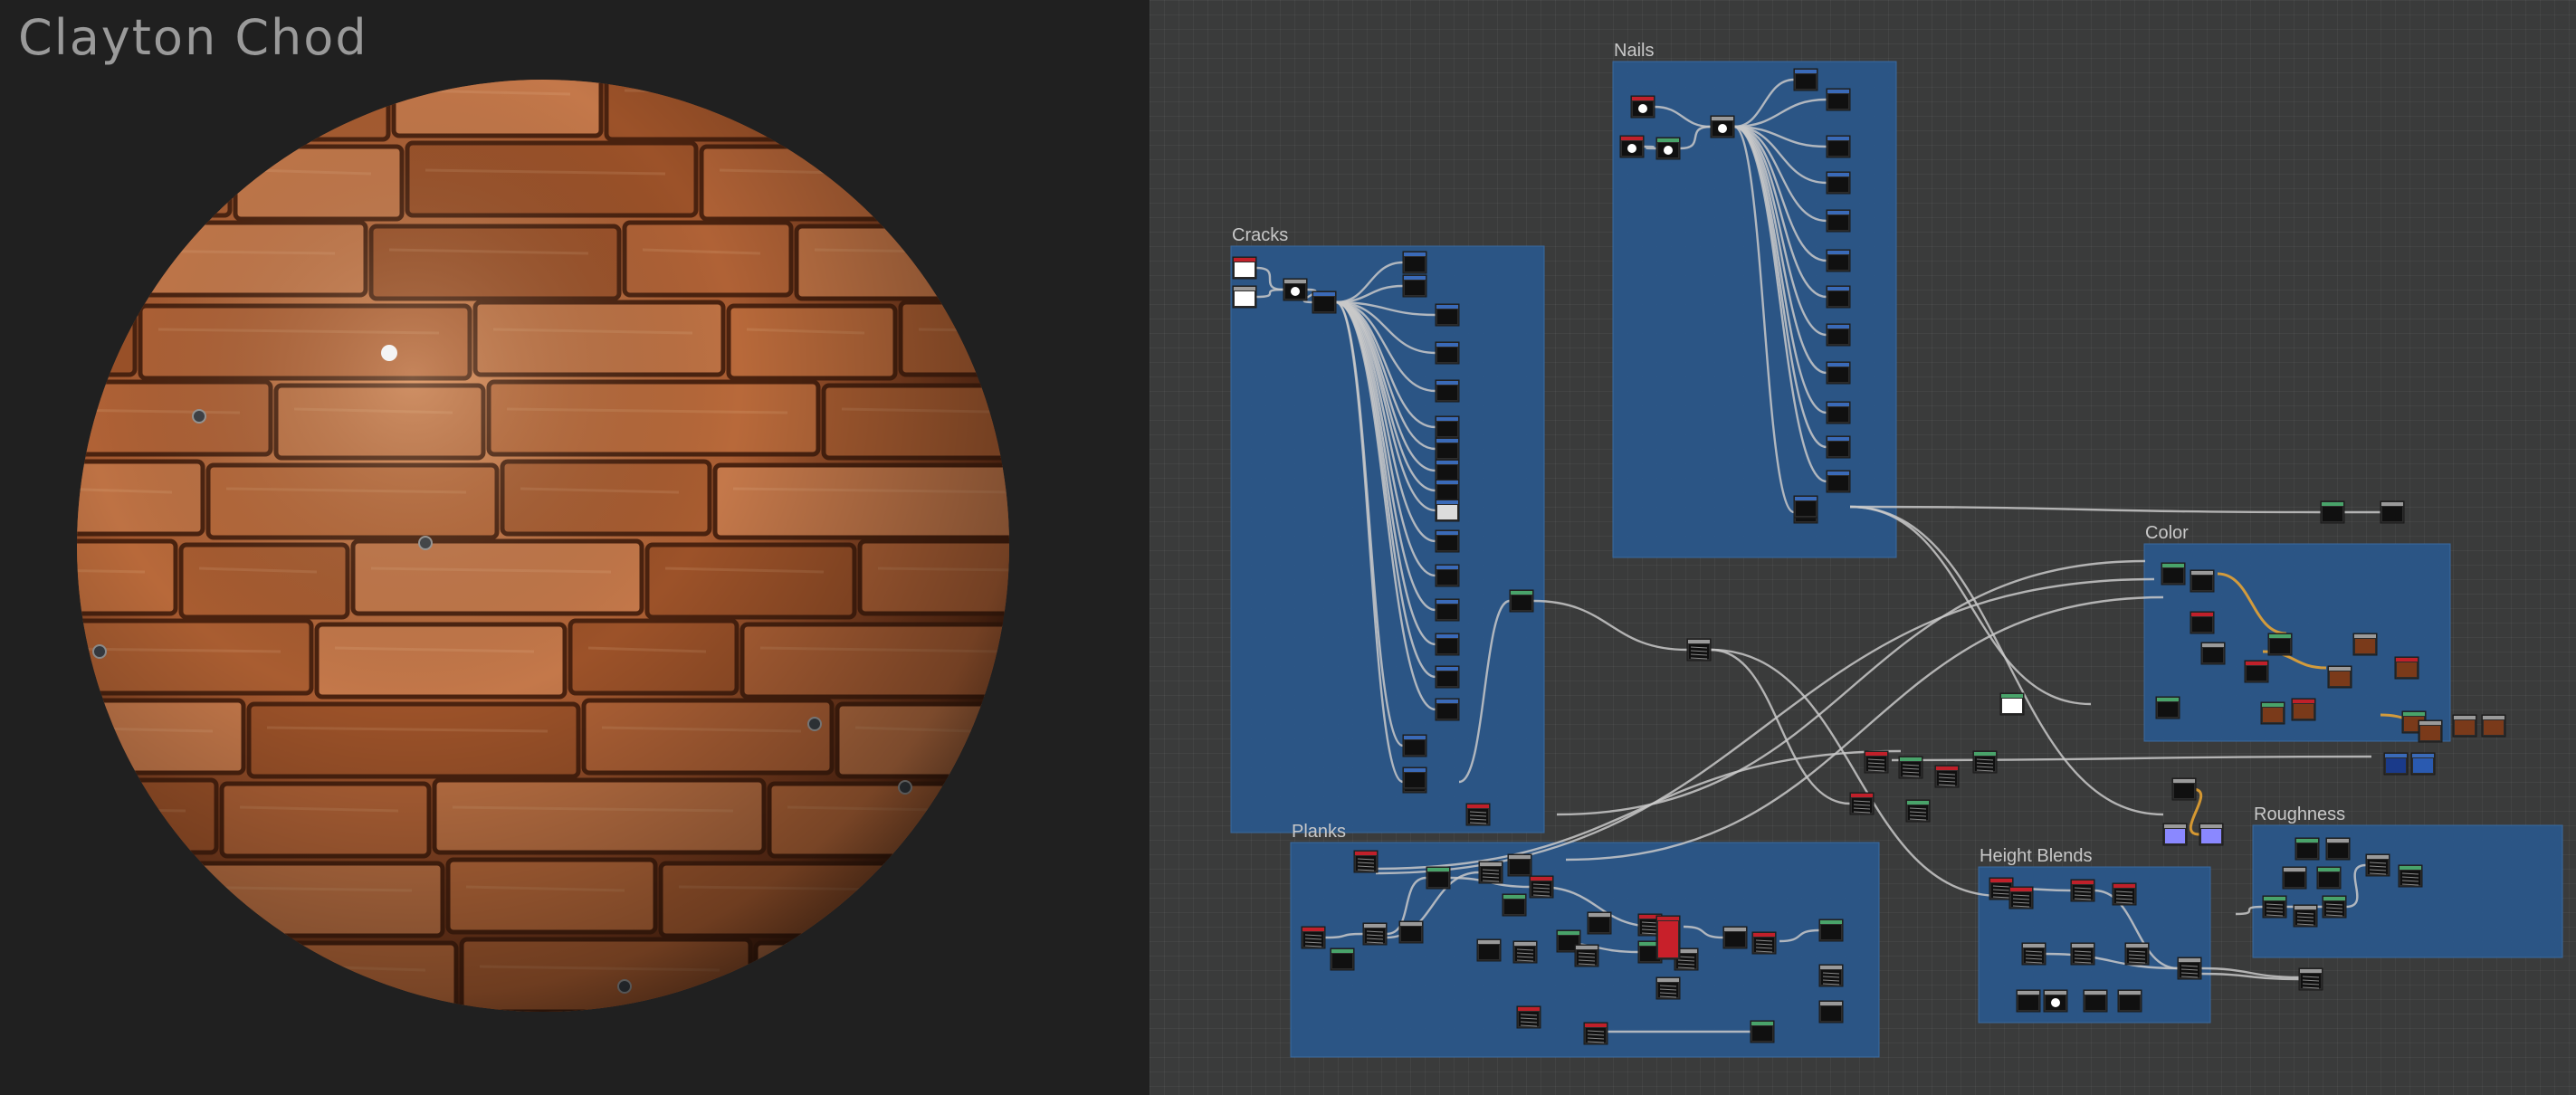  I want to click on cracks-node, so click(1324, 302).